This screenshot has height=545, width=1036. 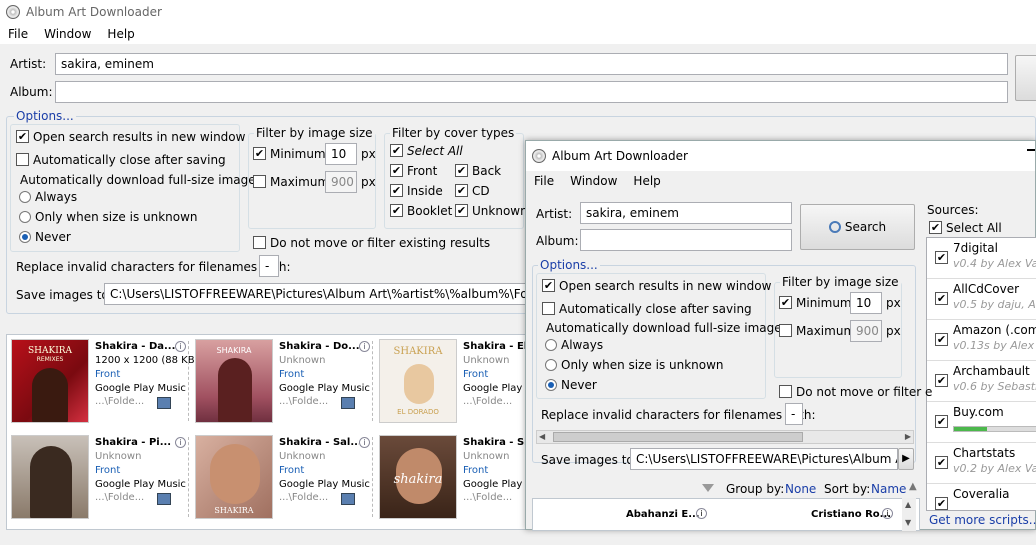 I want to click on scroll-right-icon: ▶, so click(x=908, y=436).